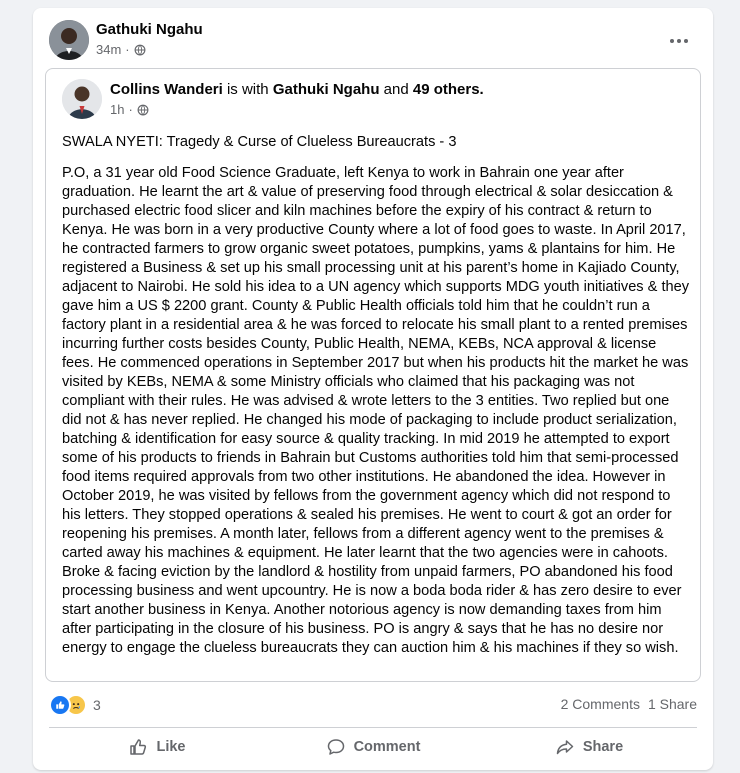 Image resolution: width=740 pixels, height=773 pixels. What do you see at coordinates (82, 99) in the screenshot?
I see `shared-author-avatar` at bounding box center [82, 99].